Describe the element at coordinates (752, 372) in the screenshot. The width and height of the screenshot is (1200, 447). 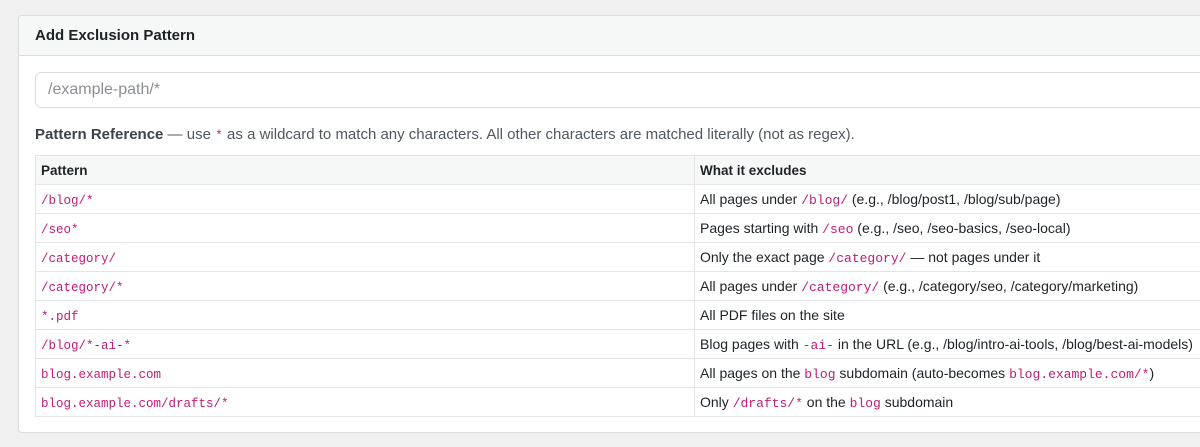
I see `description-text: All pages on the` at that location.